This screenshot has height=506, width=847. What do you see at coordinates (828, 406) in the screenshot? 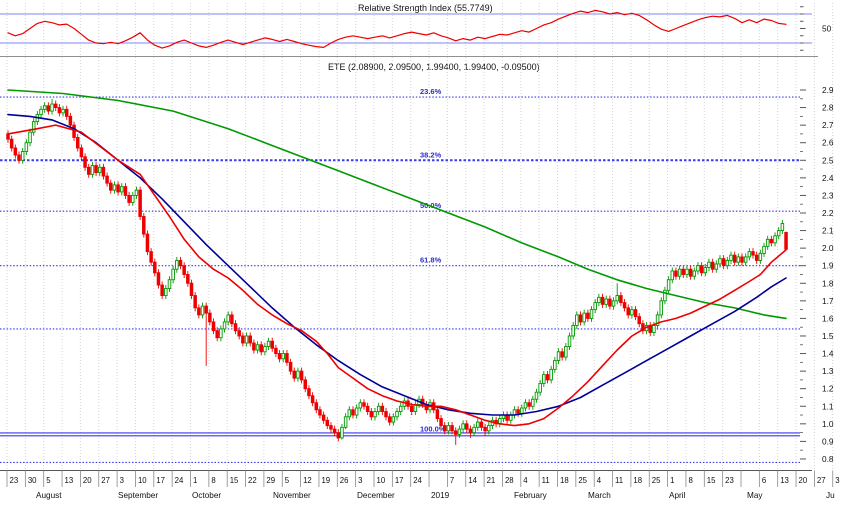
I see `y-axis-label: 1.1` at bounding box center [828, 406].